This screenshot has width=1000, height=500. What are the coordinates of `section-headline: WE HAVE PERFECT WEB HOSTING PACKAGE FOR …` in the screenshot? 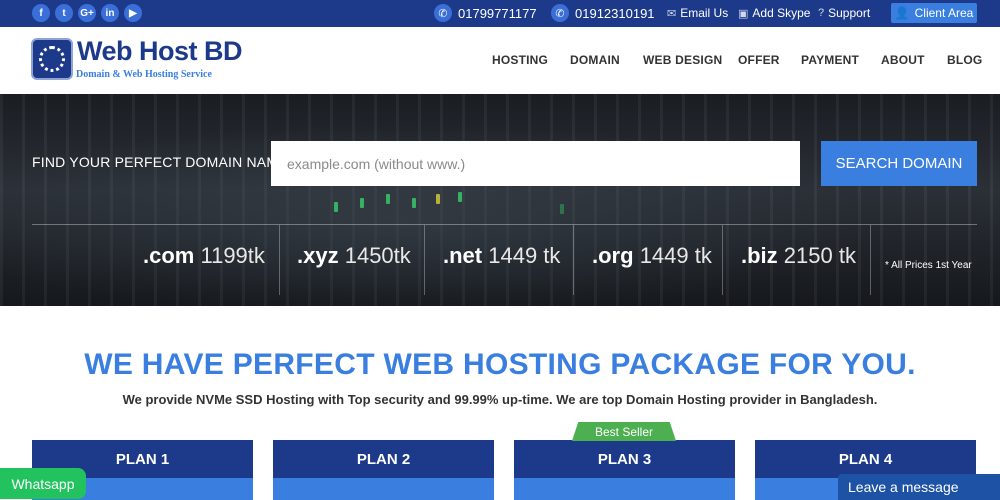 It's located at (500, 364).